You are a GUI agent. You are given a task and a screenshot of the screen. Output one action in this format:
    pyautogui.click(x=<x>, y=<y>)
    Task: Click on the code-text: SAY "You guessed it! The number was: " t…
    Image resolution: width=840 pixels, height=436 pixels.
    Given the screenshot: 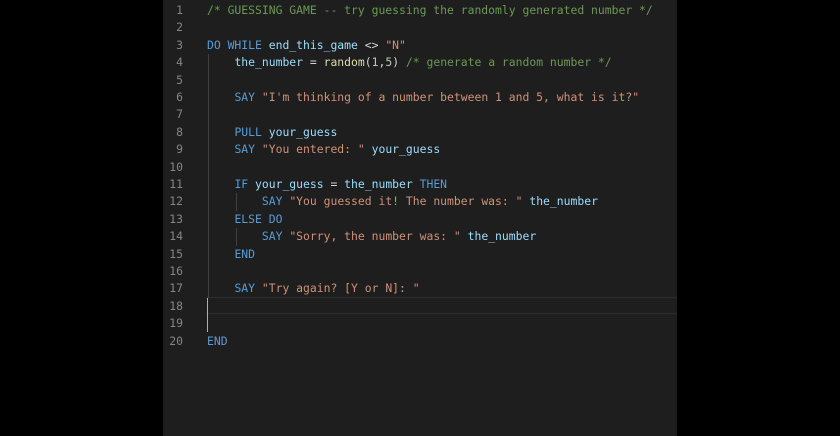 What is the action you would take?
    pyautogui.click(x=402, y=201)
    